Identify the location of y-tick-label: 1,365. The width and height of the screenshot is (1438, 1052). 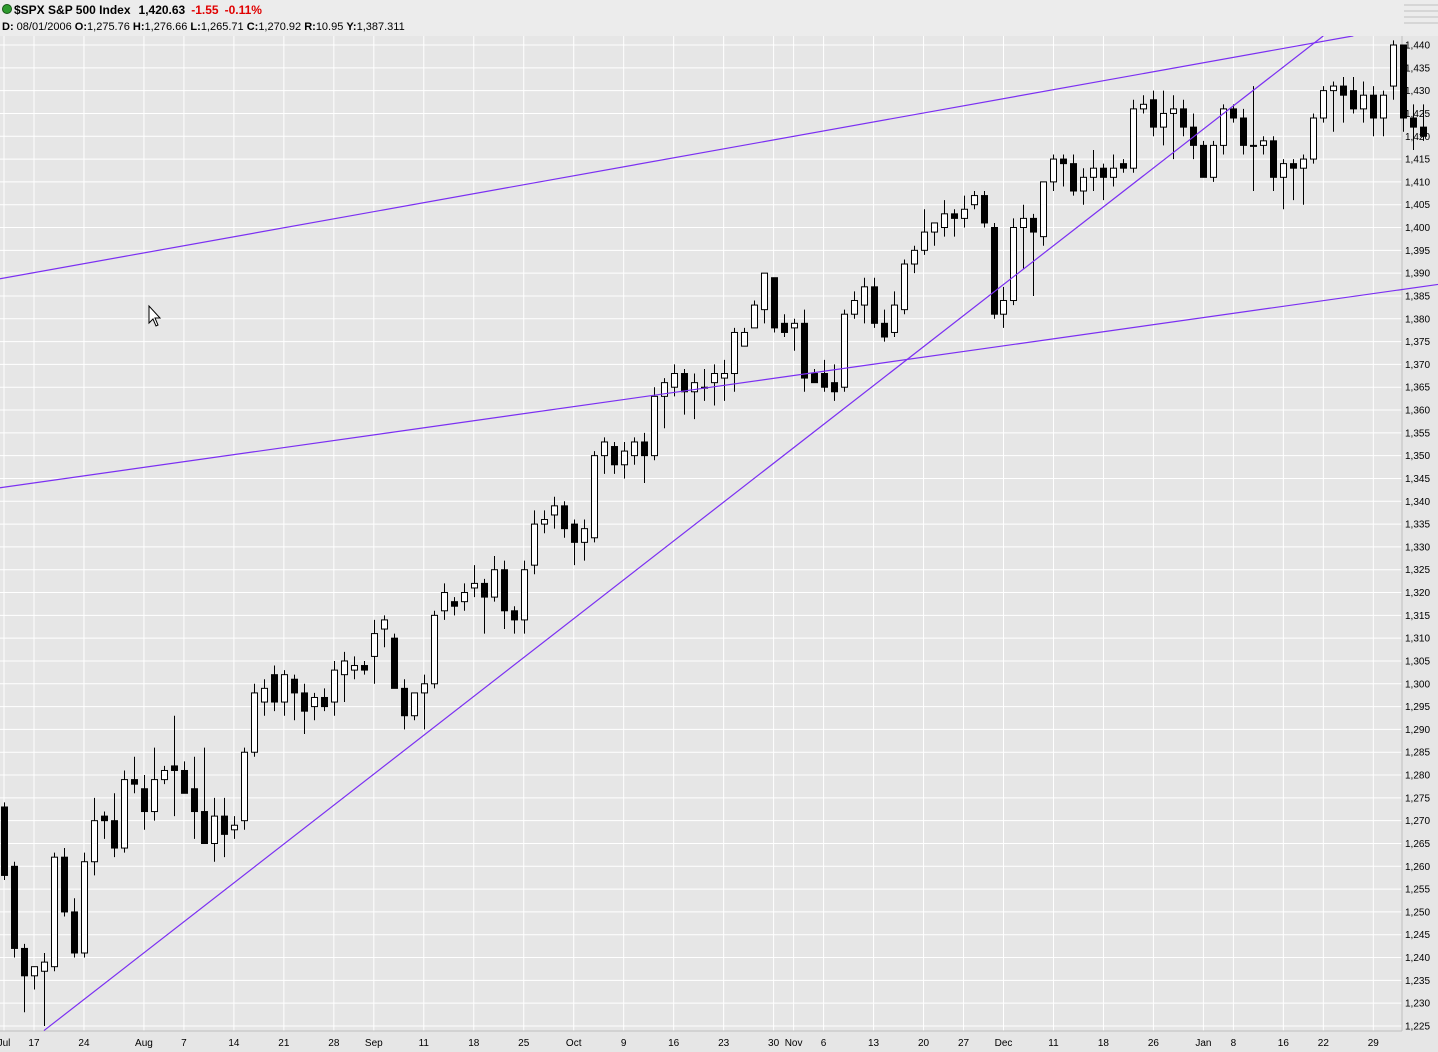
(1417, 388).